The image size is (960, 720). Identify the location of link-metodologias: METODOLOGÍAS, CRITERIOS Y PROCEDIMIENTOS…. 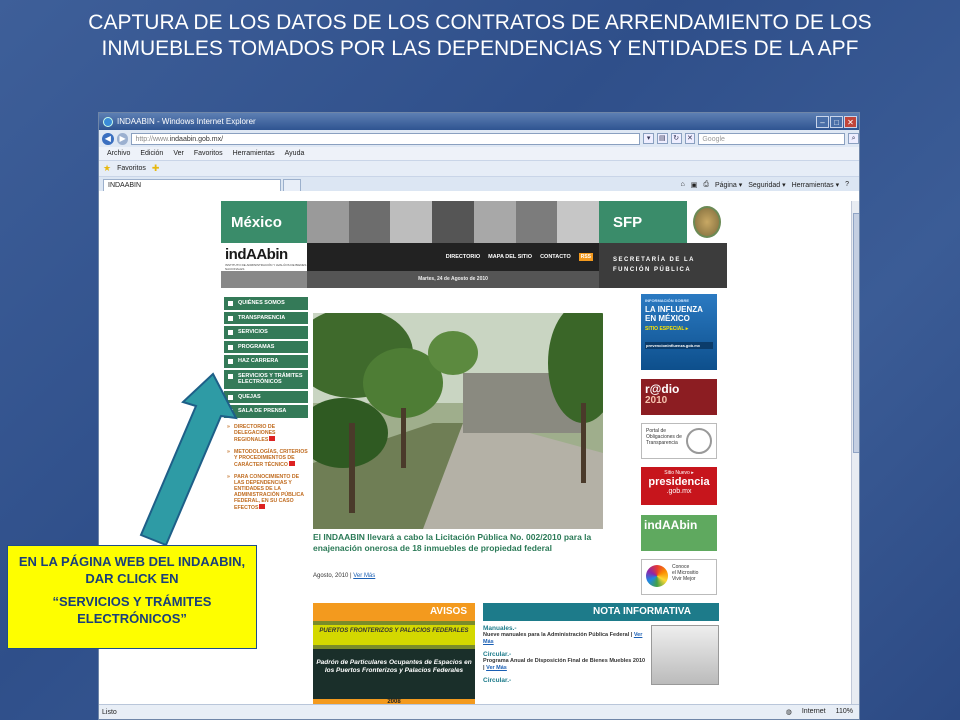
(266, 458).